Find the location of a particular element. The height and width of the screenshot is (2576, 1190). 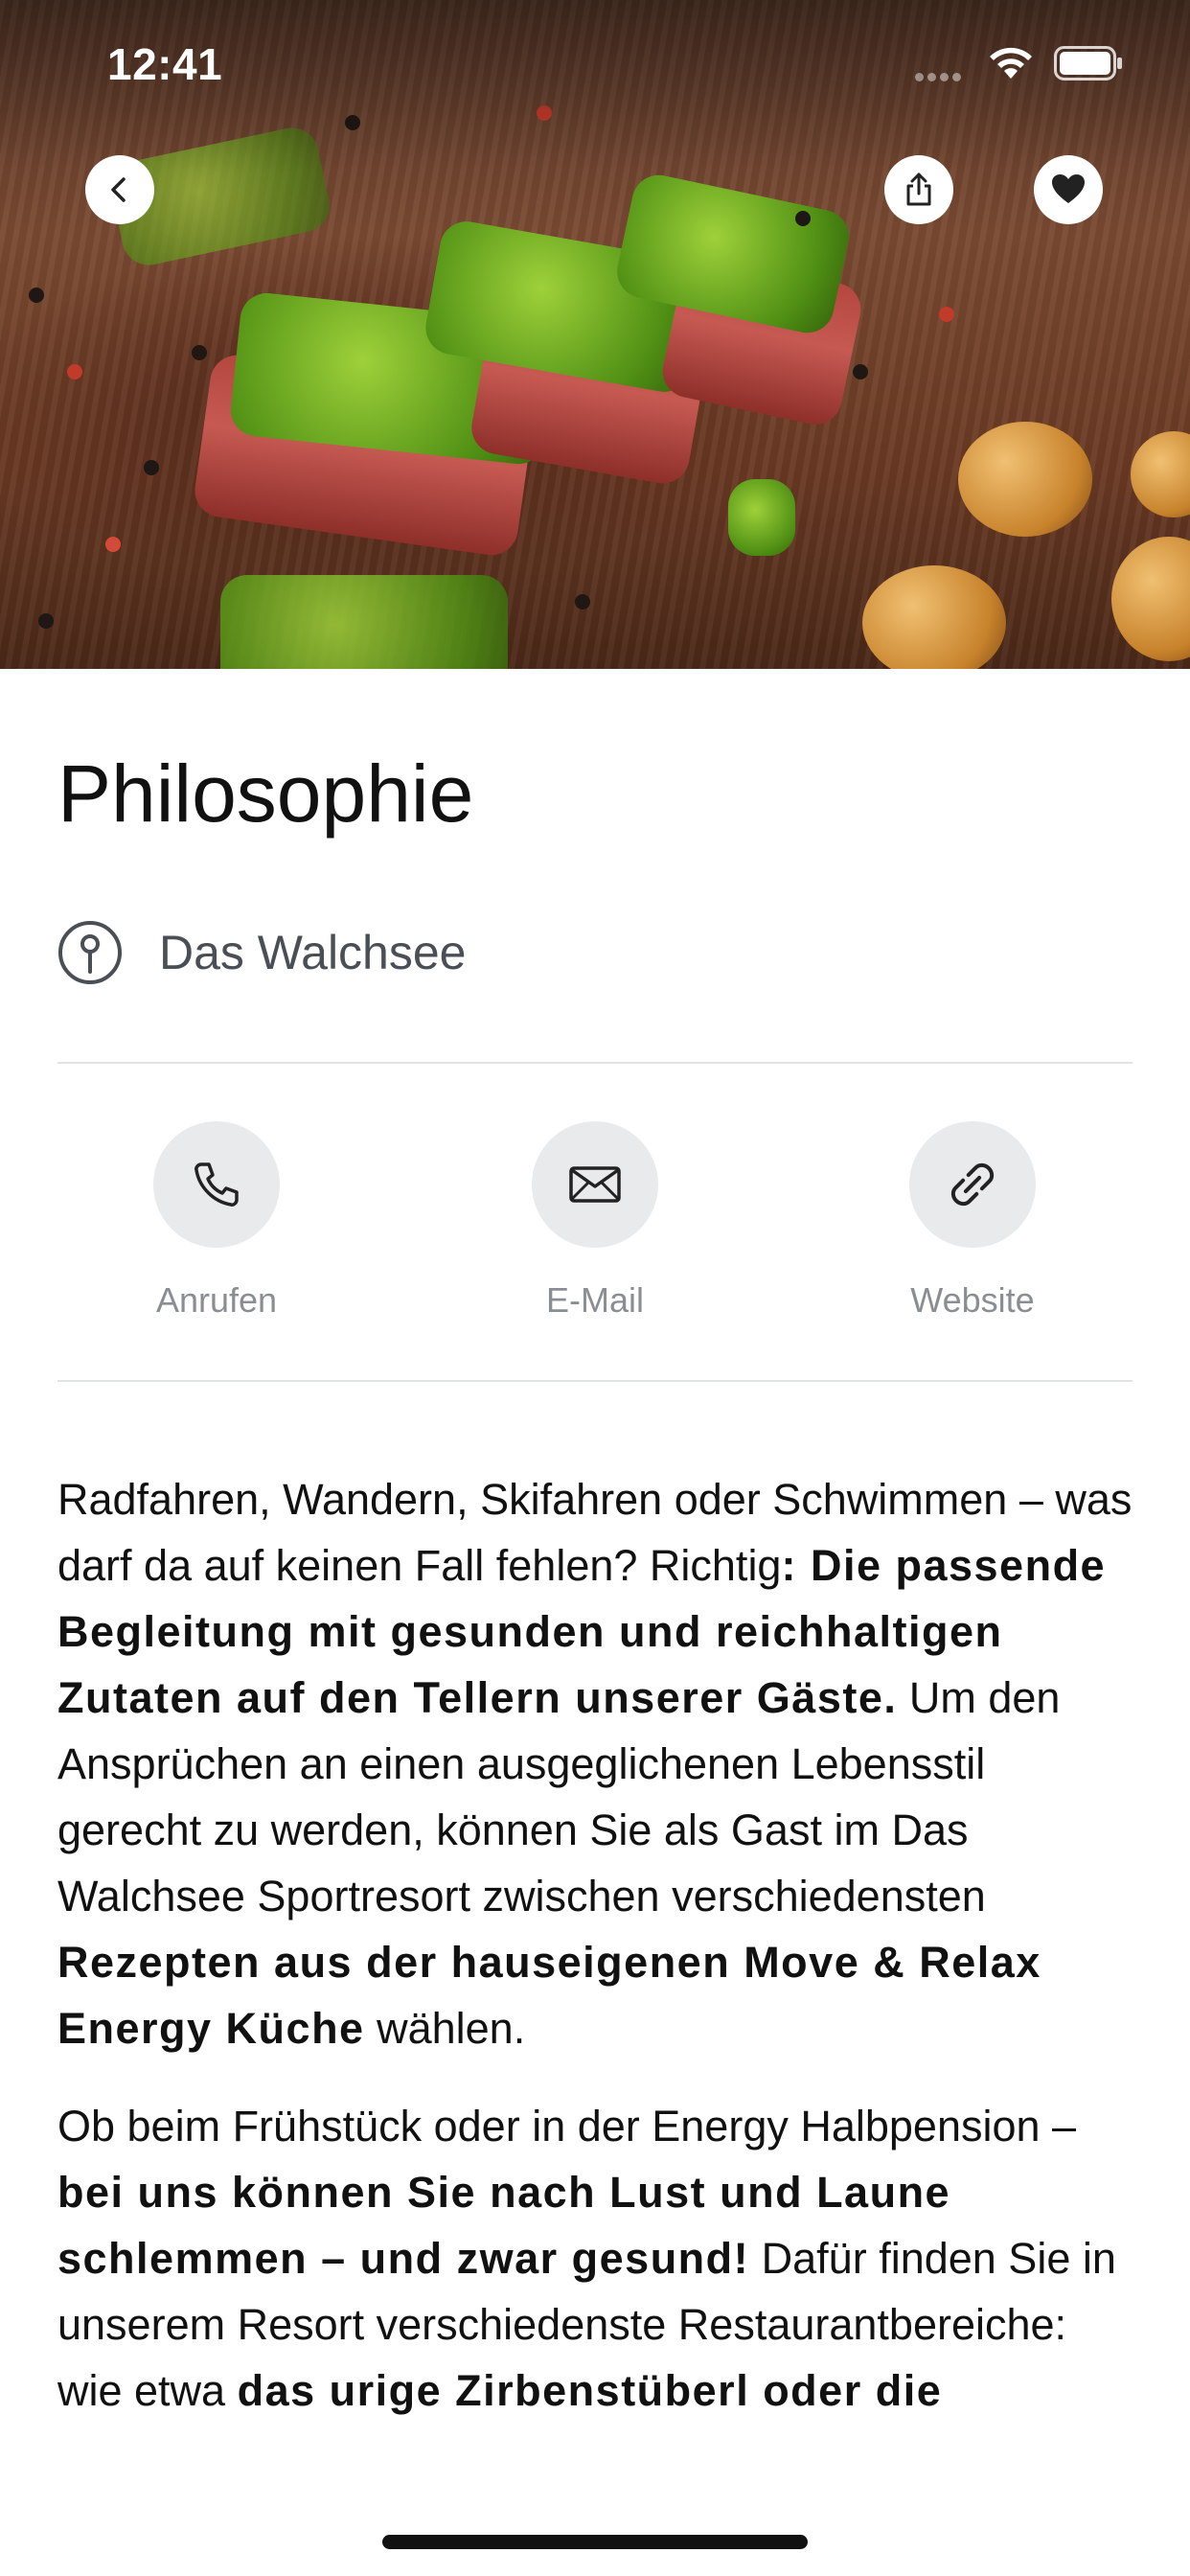

share-icon is located at coordinates (919, 189).